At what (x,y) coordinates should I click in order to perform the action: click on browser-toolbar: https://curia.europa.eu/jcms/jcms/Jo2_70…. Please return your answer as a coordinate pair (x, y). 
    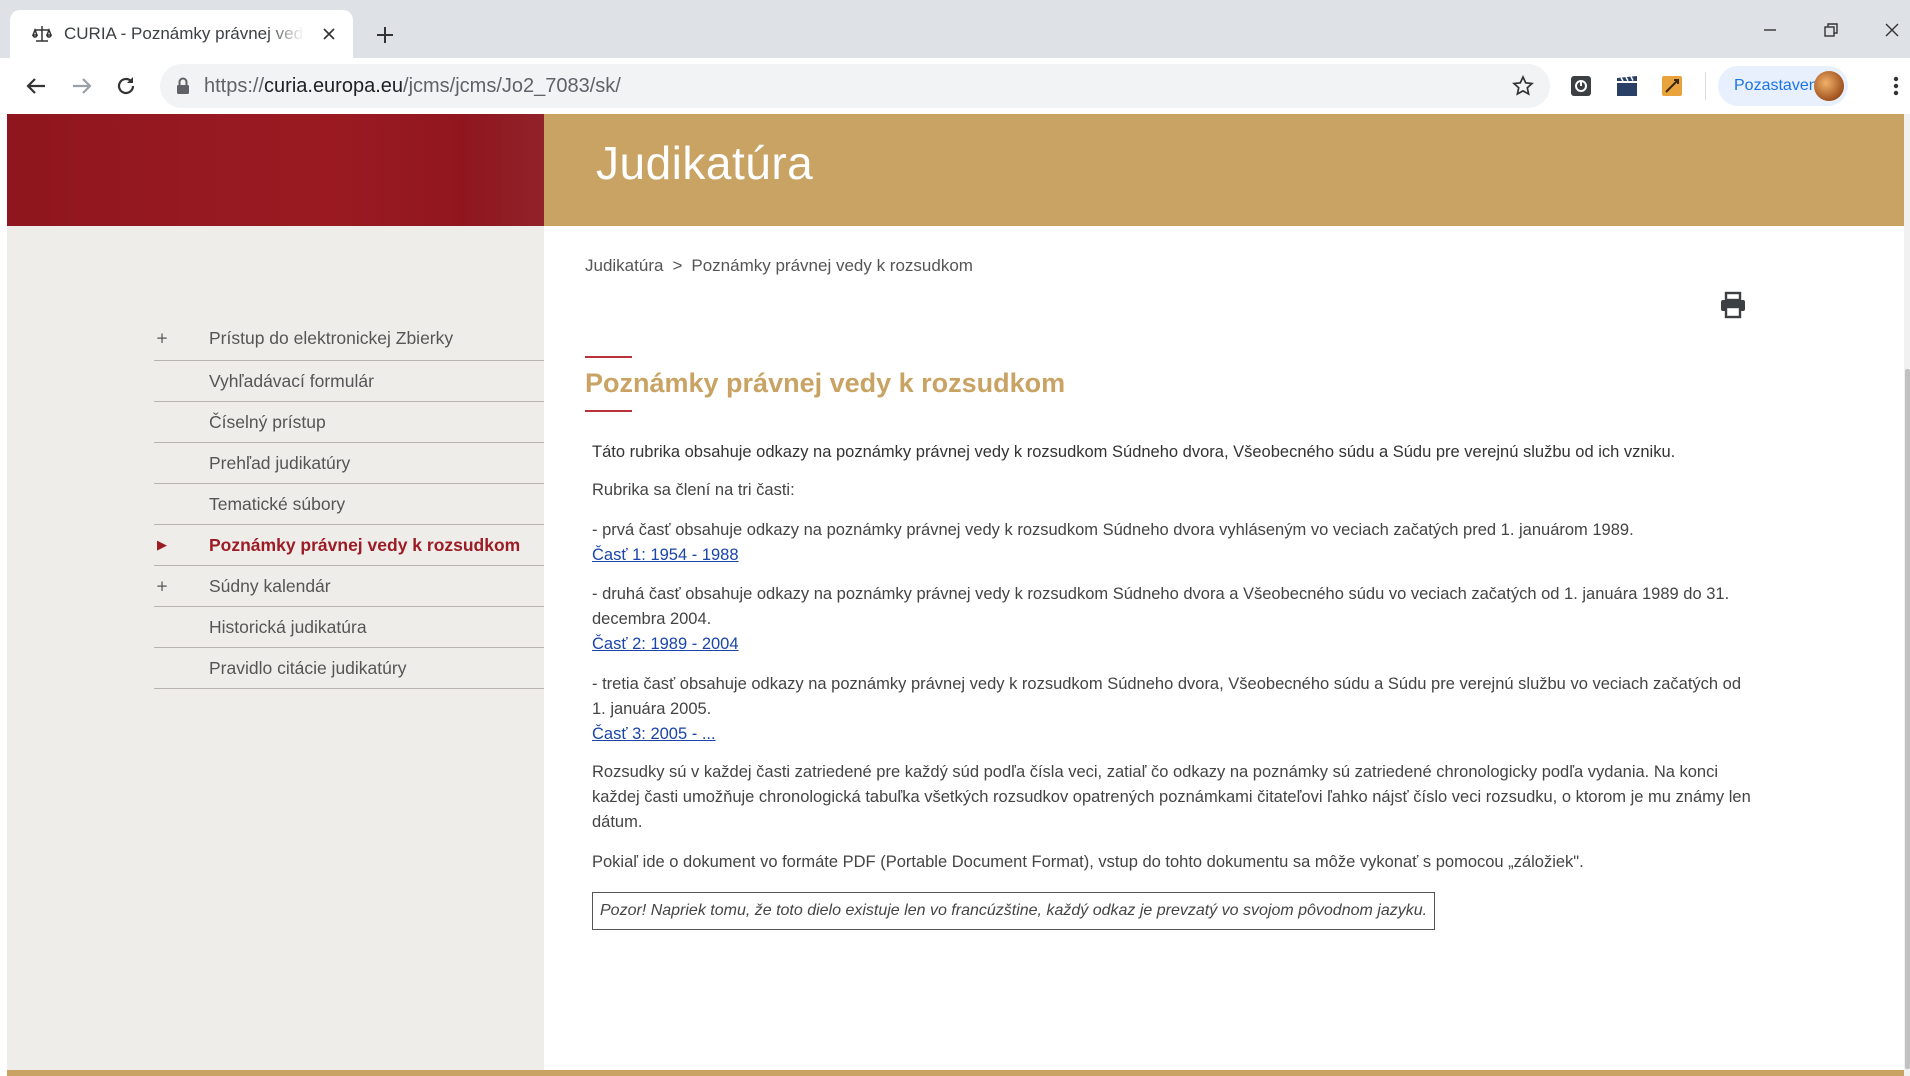
    Looking at the image, I should click on (955, 86).